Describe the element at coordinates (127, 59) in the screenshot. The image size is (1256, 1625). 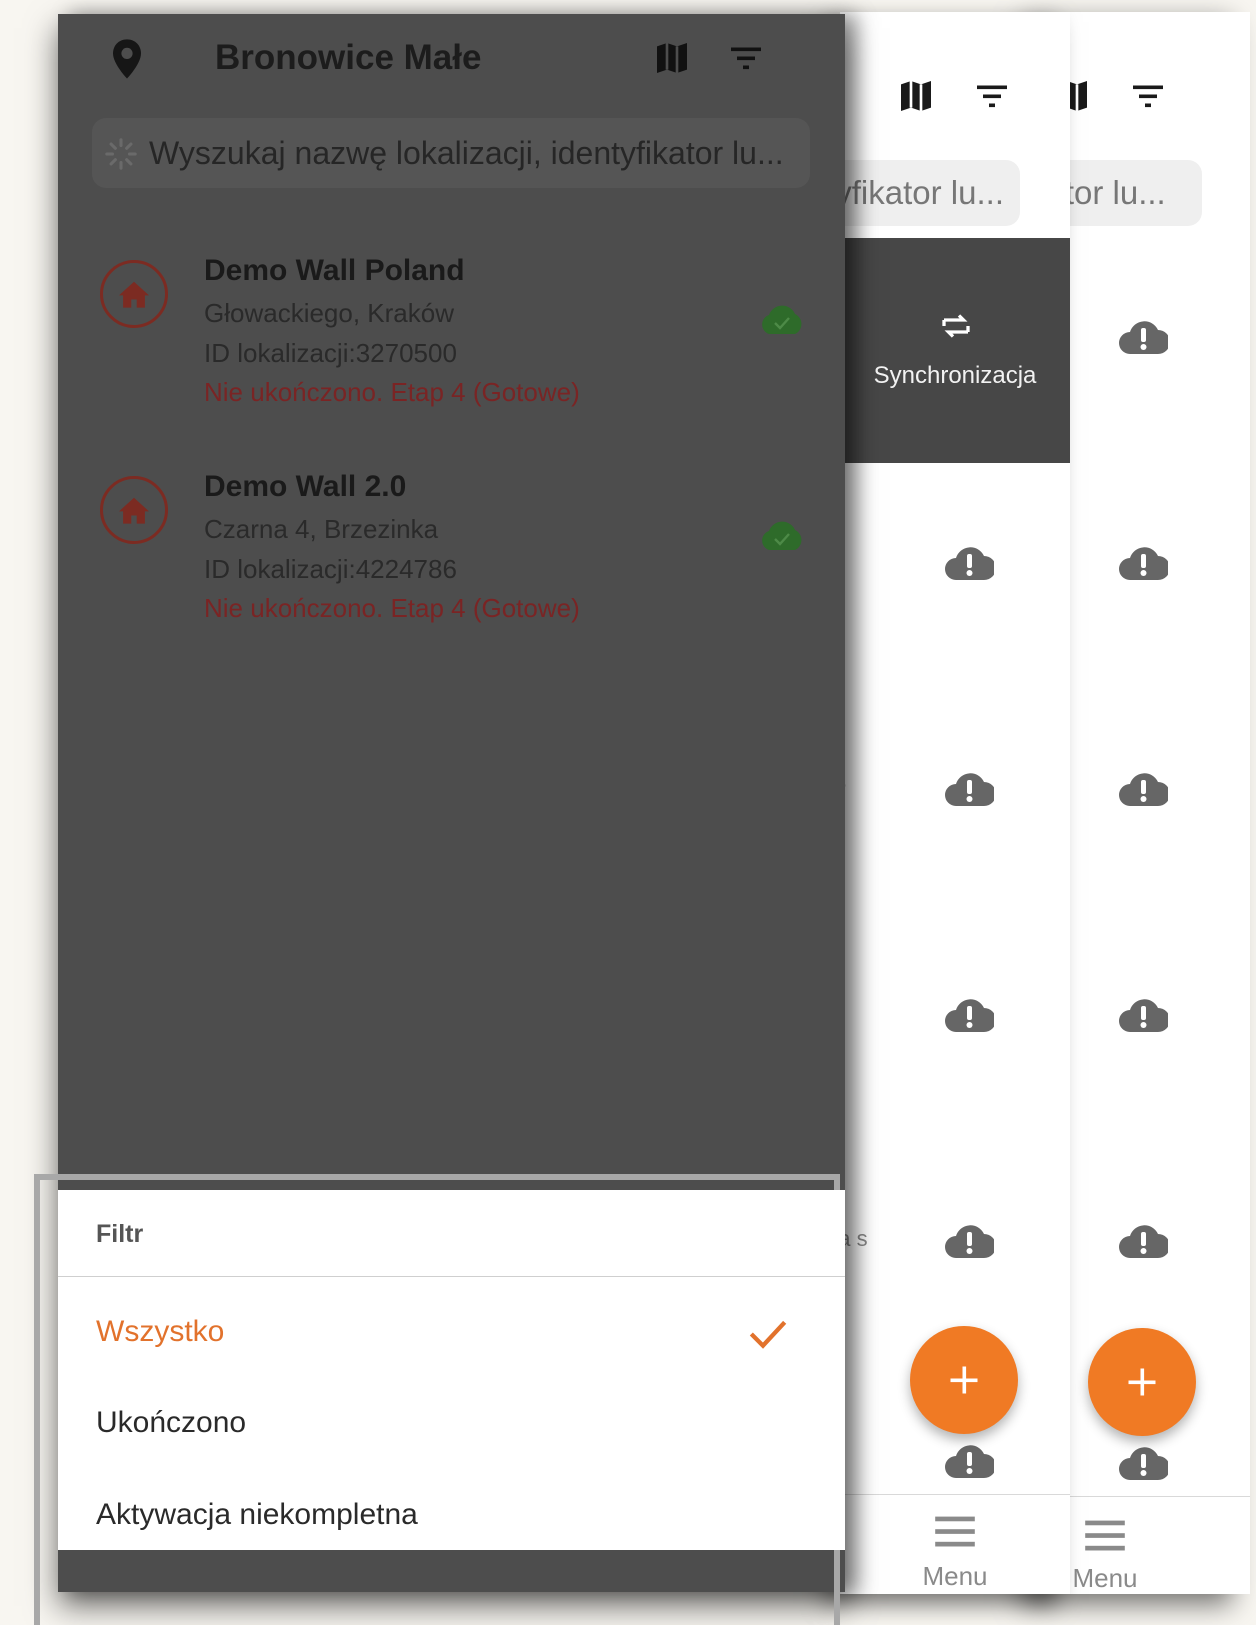
I see `location-pin-icon` at that location.